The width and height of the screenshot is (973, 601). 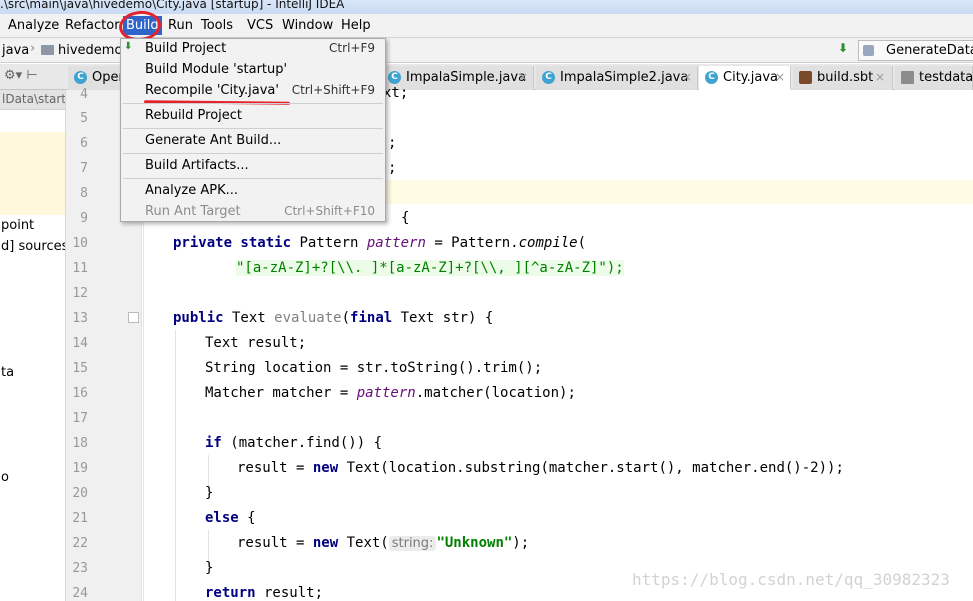 What do you see at coordinates (222, 518) in the screenshot?
I see `keyword: else` at bounding box center [222, 518].